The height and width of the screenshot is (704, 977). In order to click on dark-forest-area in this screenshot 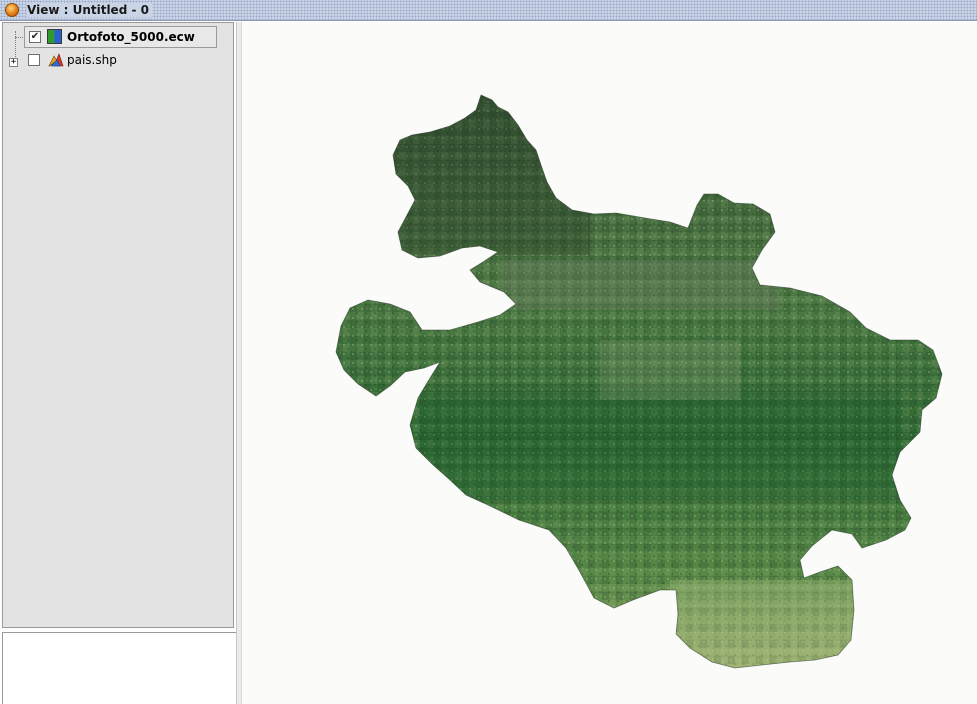, I will do `click(490, 175)`.